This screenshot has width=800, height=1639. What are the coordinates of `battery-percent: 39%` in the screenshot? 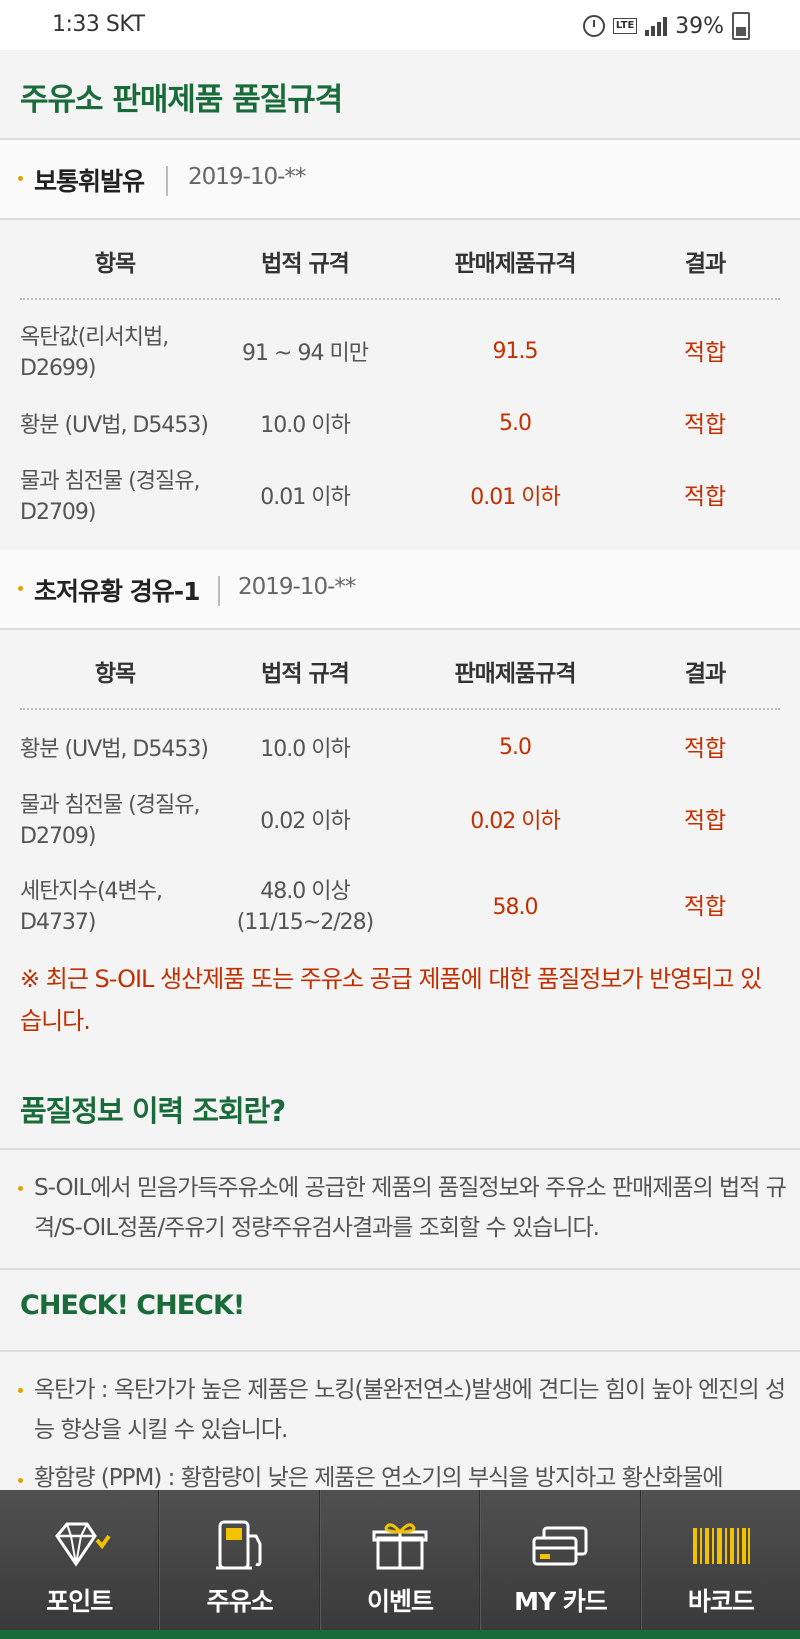 It's located at (699, 26).